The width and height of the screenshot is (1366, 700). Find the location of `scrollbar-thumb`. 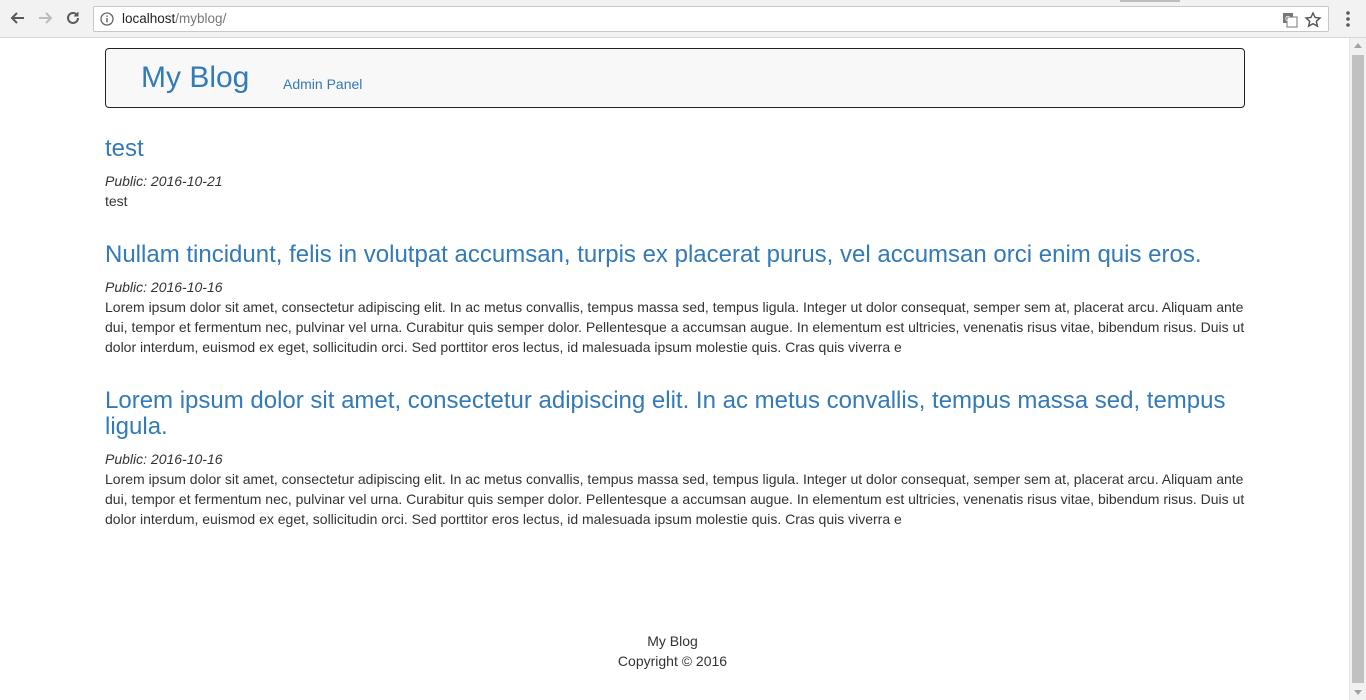

scrollbar-thumb is located at coordinates (1358, 369).